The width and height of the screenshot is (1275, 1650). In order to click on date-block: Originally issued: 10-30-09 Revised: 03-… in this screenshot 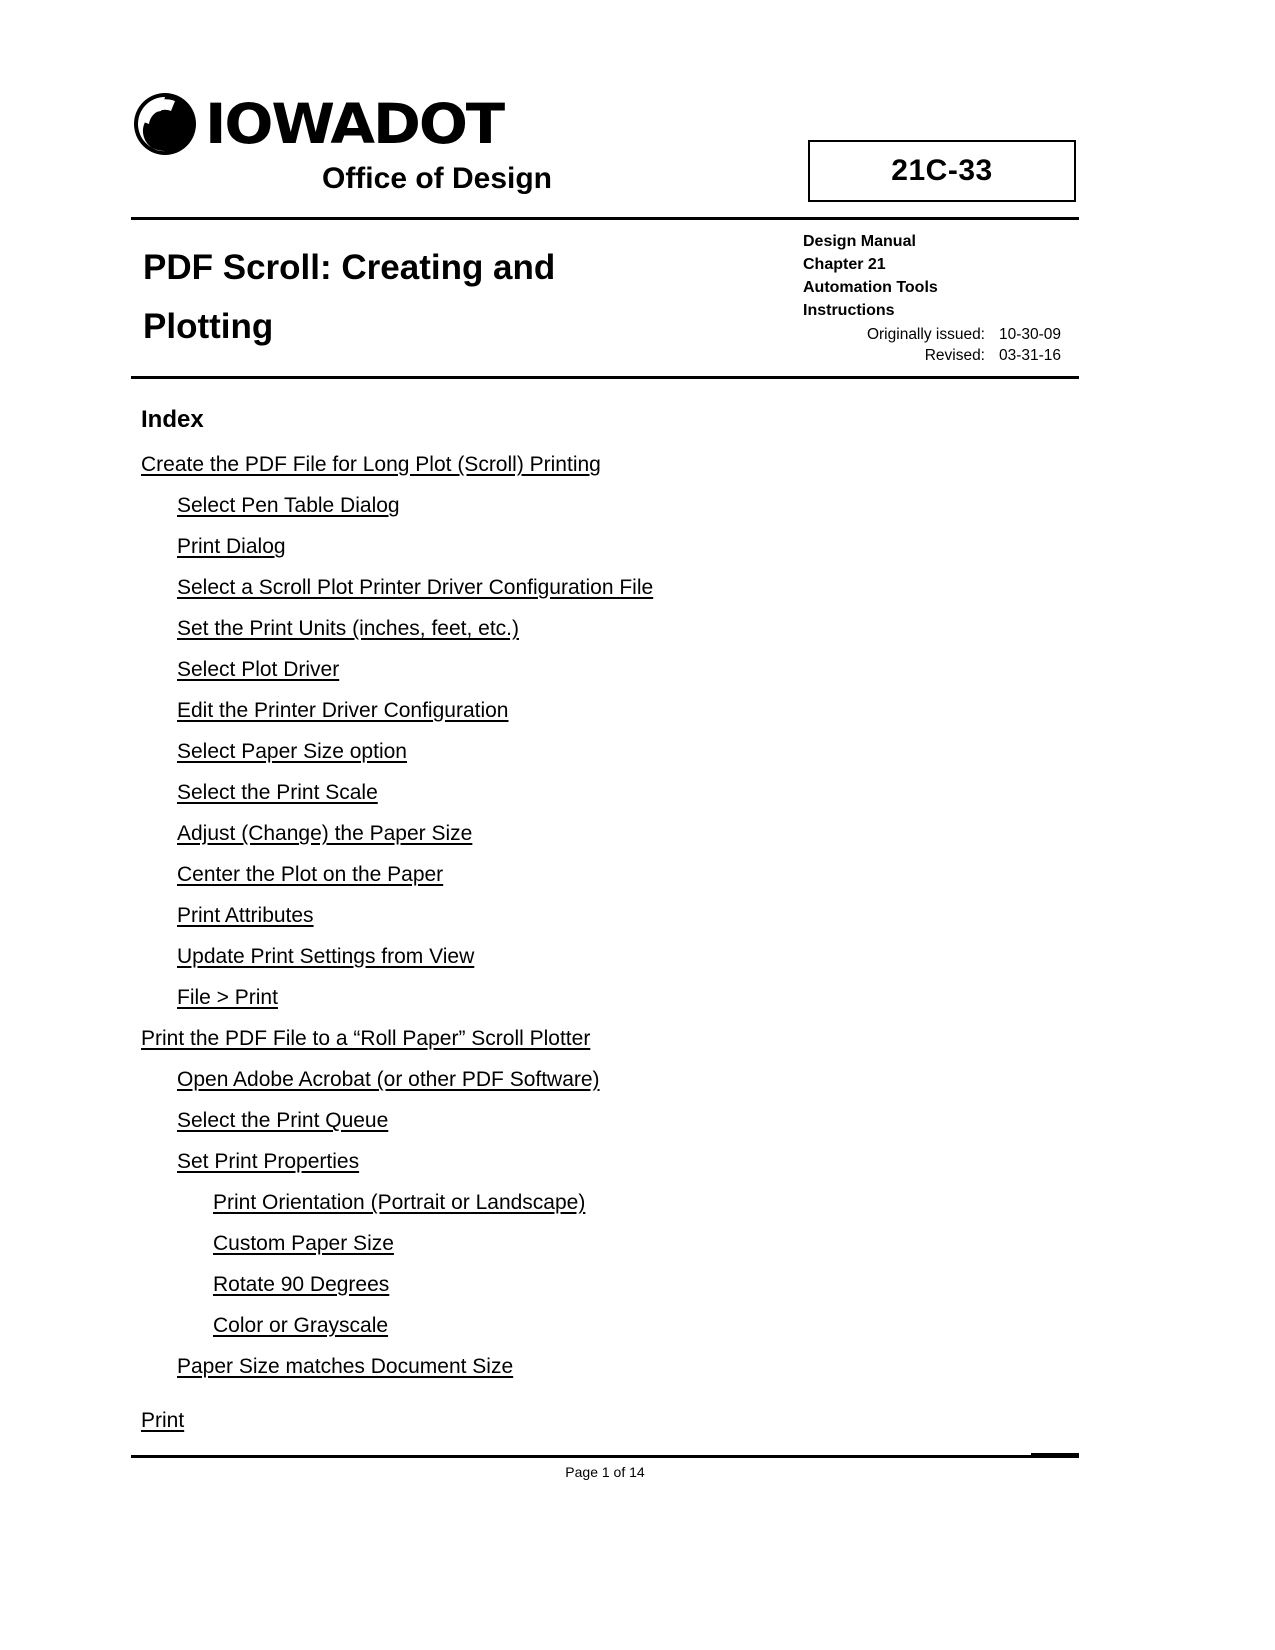, I will do `click(943, 345)`.